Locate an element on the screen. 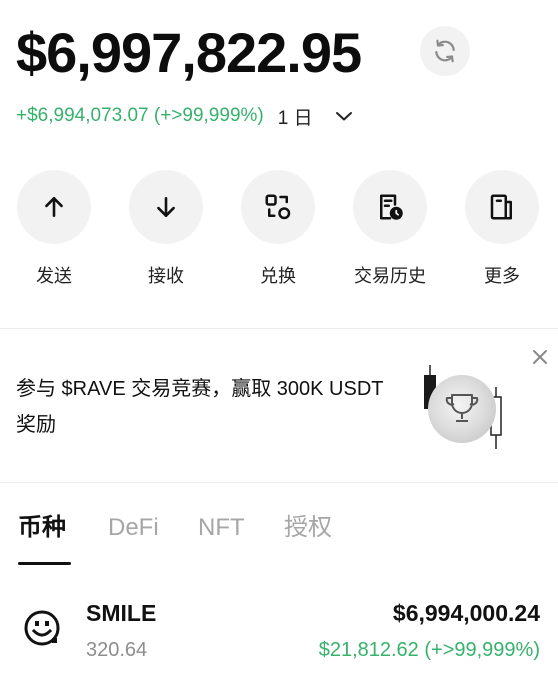 The width and height of the screenshot is (558, 680). asset-change: $21,812.62 (+>99,999%) is located at coordinates (429, 650).